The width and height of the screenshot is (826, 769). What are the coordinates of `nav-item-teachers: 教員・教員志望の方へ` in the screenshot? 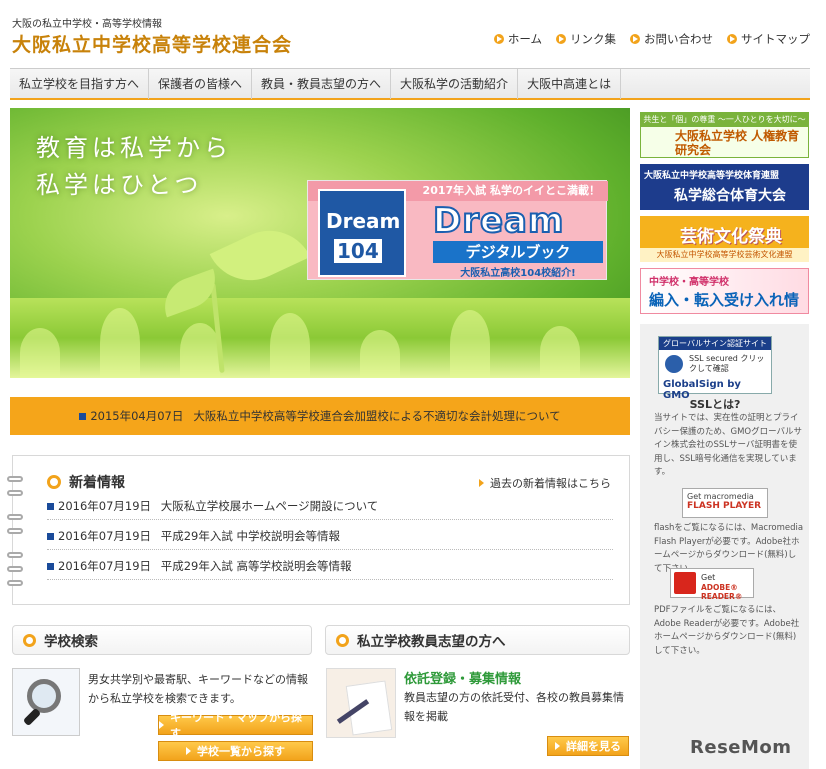 It's located at (322, 84).